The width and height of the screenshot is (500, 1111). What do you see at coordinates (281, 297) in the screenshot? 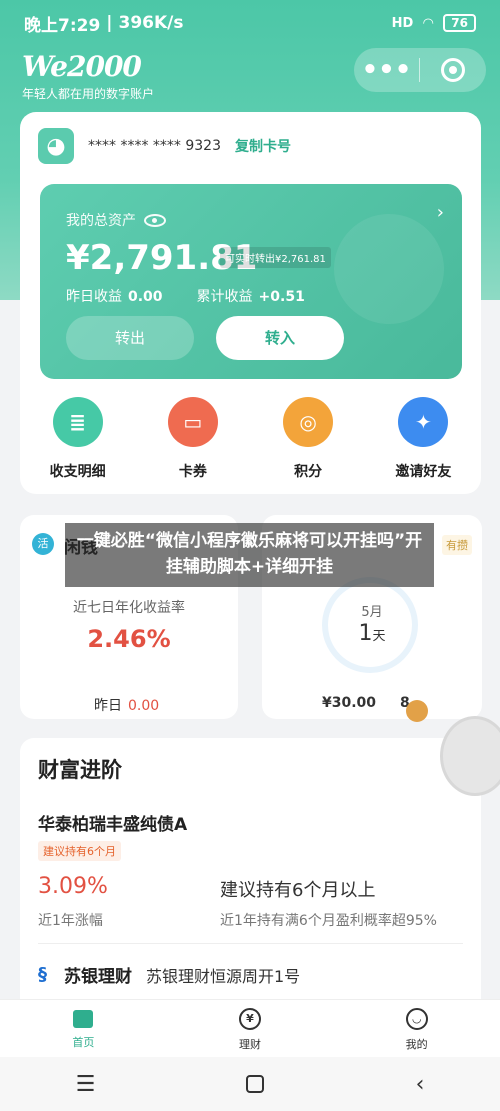
I see `total-yield-value: +0.51` at bounding box center [281, 297].